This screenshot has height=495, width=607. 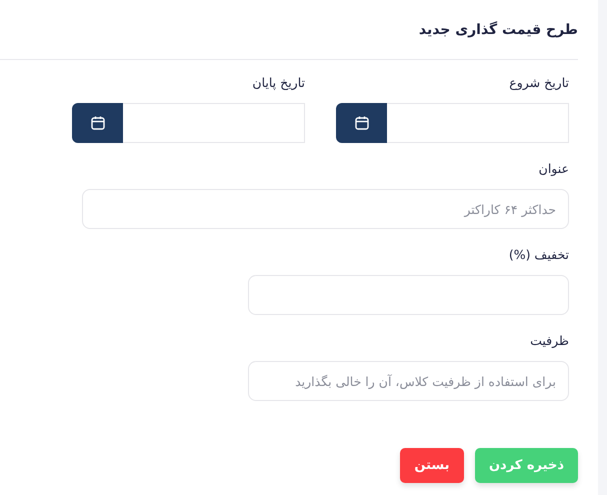 What do you see at coordinates (549, 341) in the screenshot?
I see `field-label: ظرفیت` at bounding box center [549, 341].